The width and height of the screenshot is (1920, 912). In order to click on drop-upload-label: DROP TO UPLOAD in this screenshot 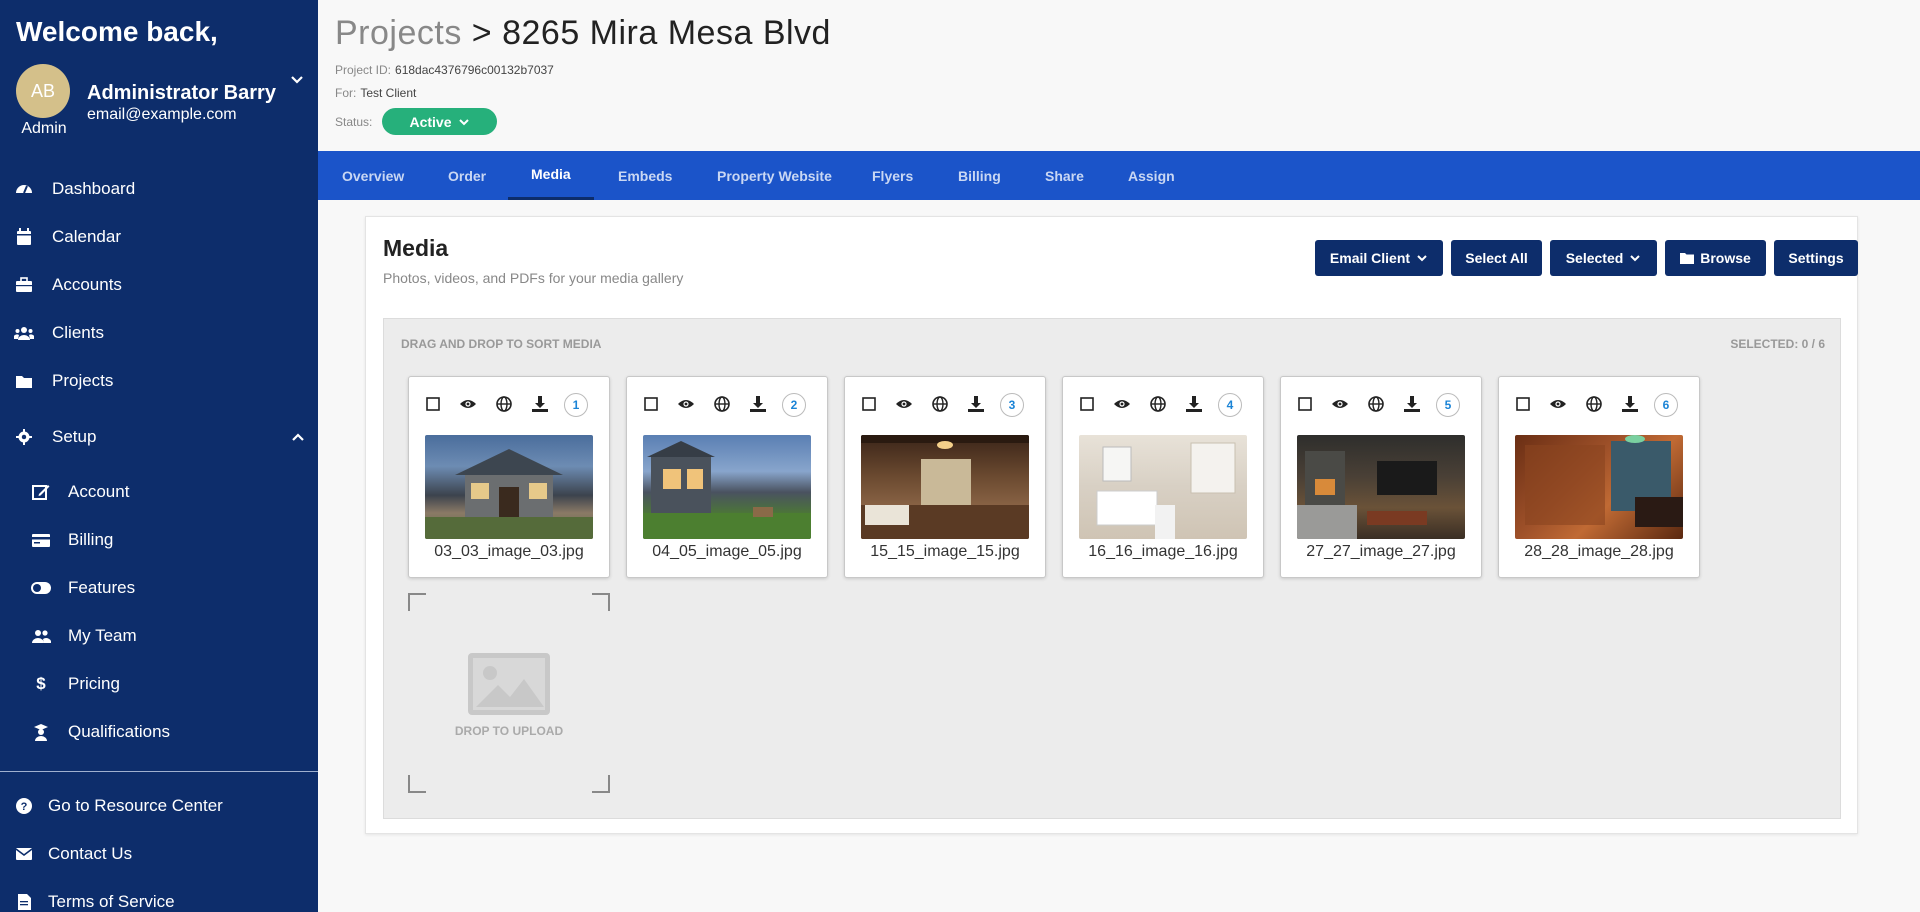, I will do `click(509, 731)`.